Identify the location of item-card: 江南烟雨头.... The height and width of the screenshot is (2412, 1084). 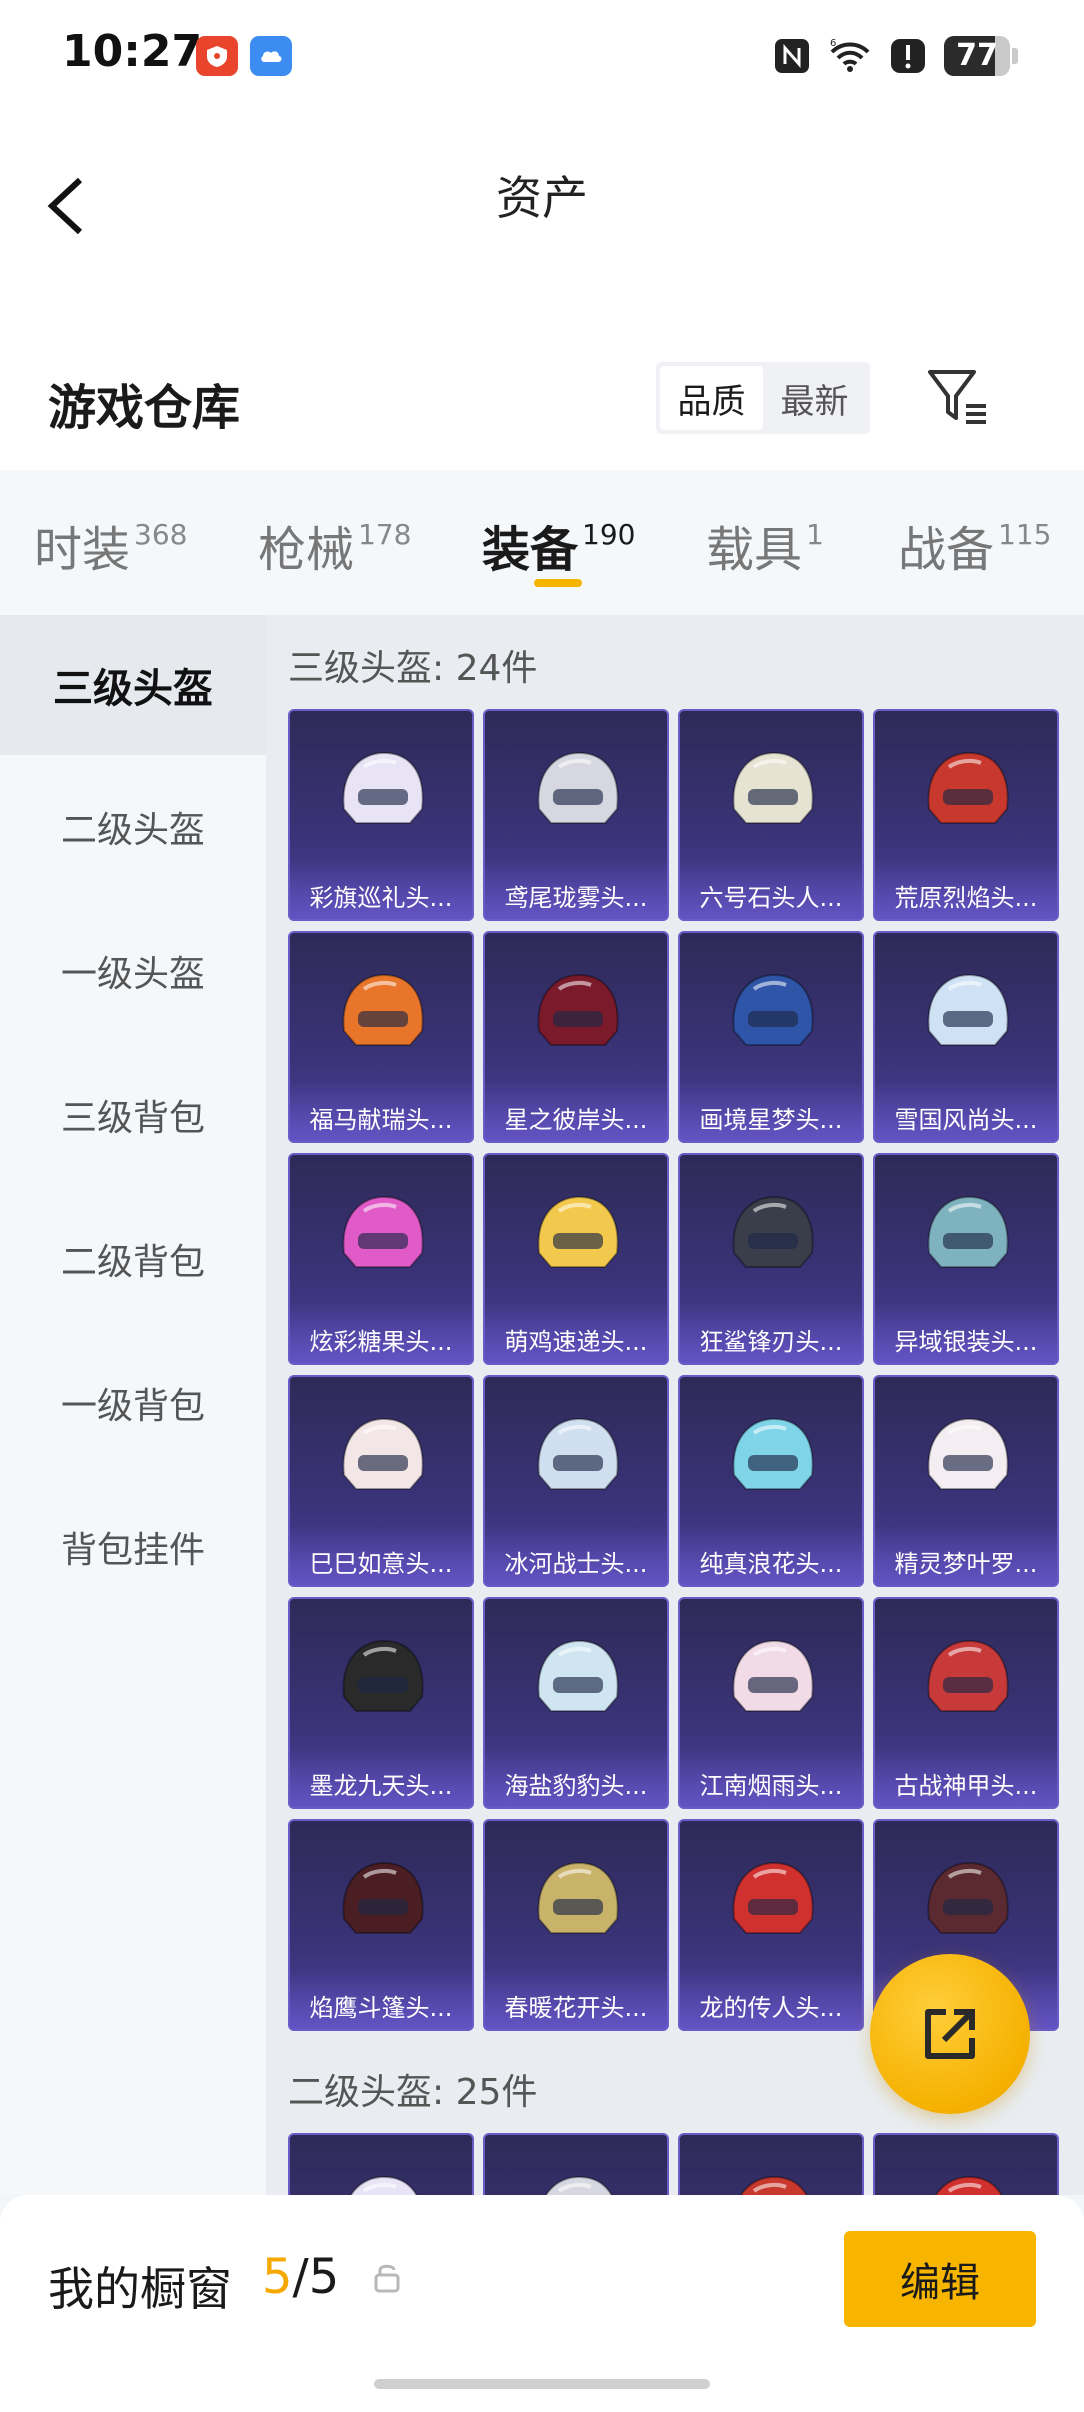
(771, 1703).